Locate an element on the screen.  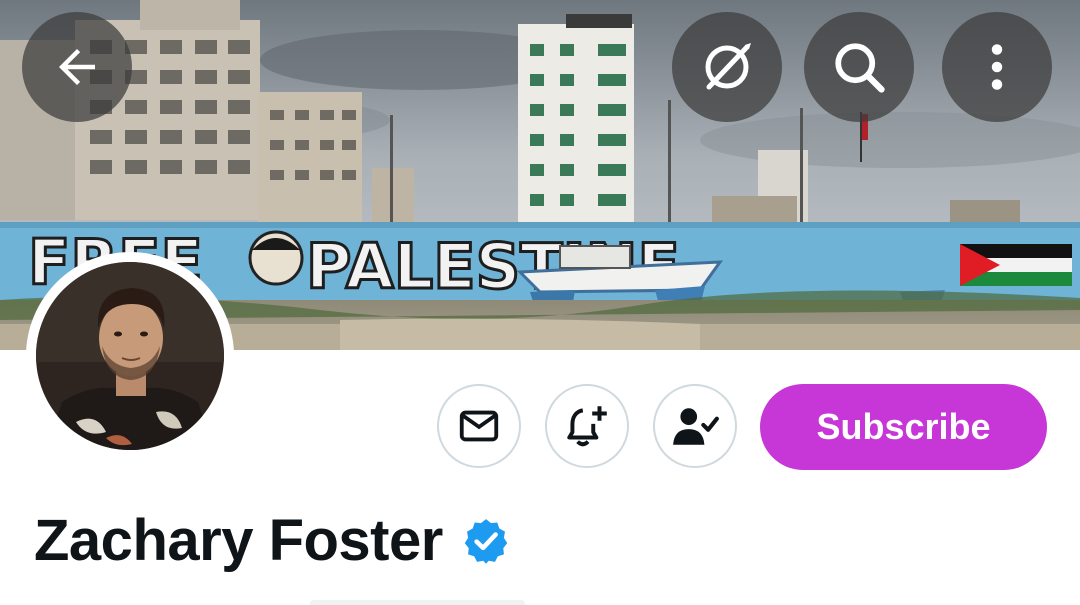
person-check-icon is located at coordinates (696, 426).